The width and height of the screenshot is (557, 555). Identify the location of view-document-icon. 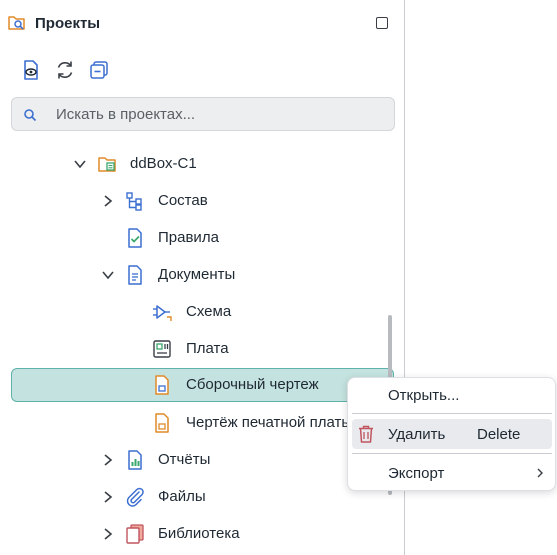
(31, 70).